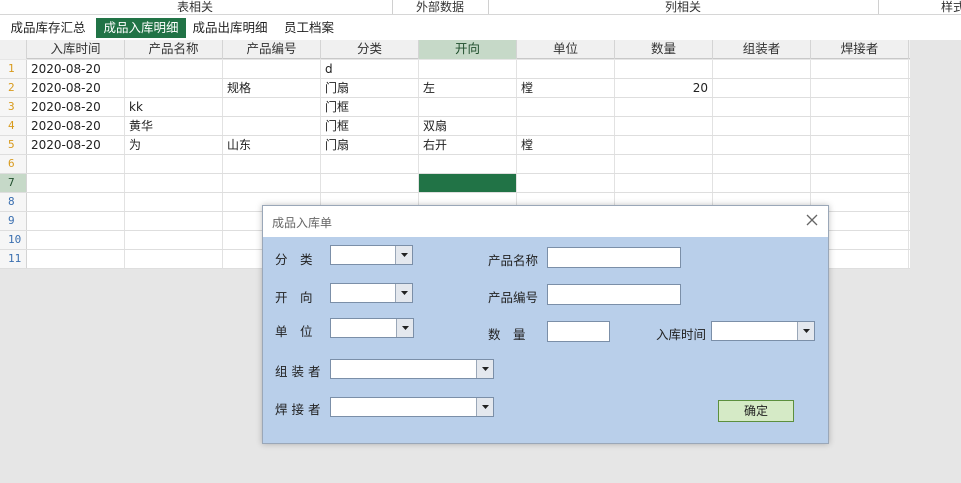  I want to click on tab-employee-records: 员工档案, so click(309, 28).